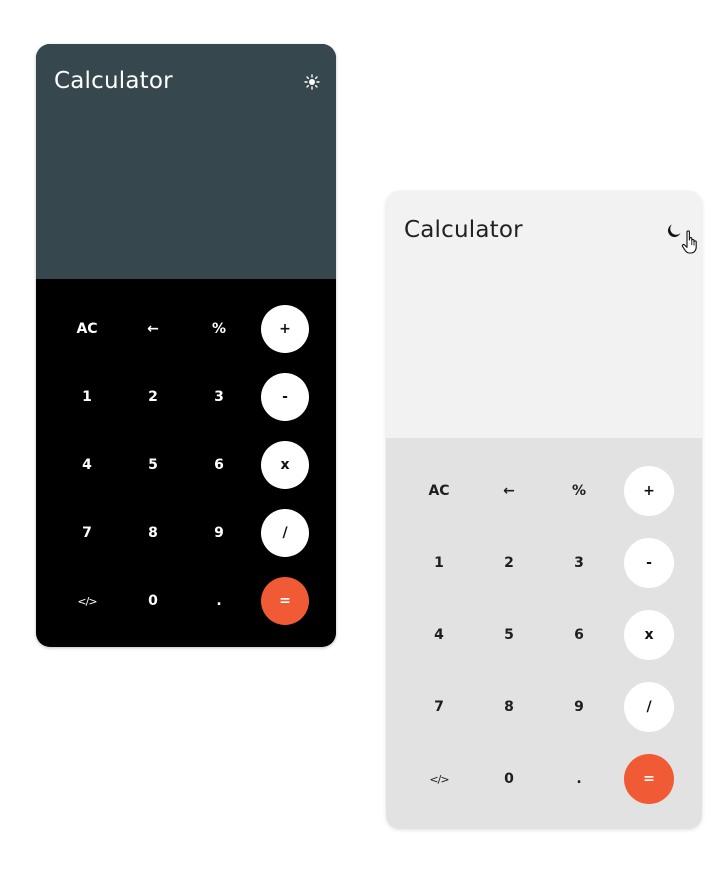  I want to click on theme-toggle-button, so click(312, 82).